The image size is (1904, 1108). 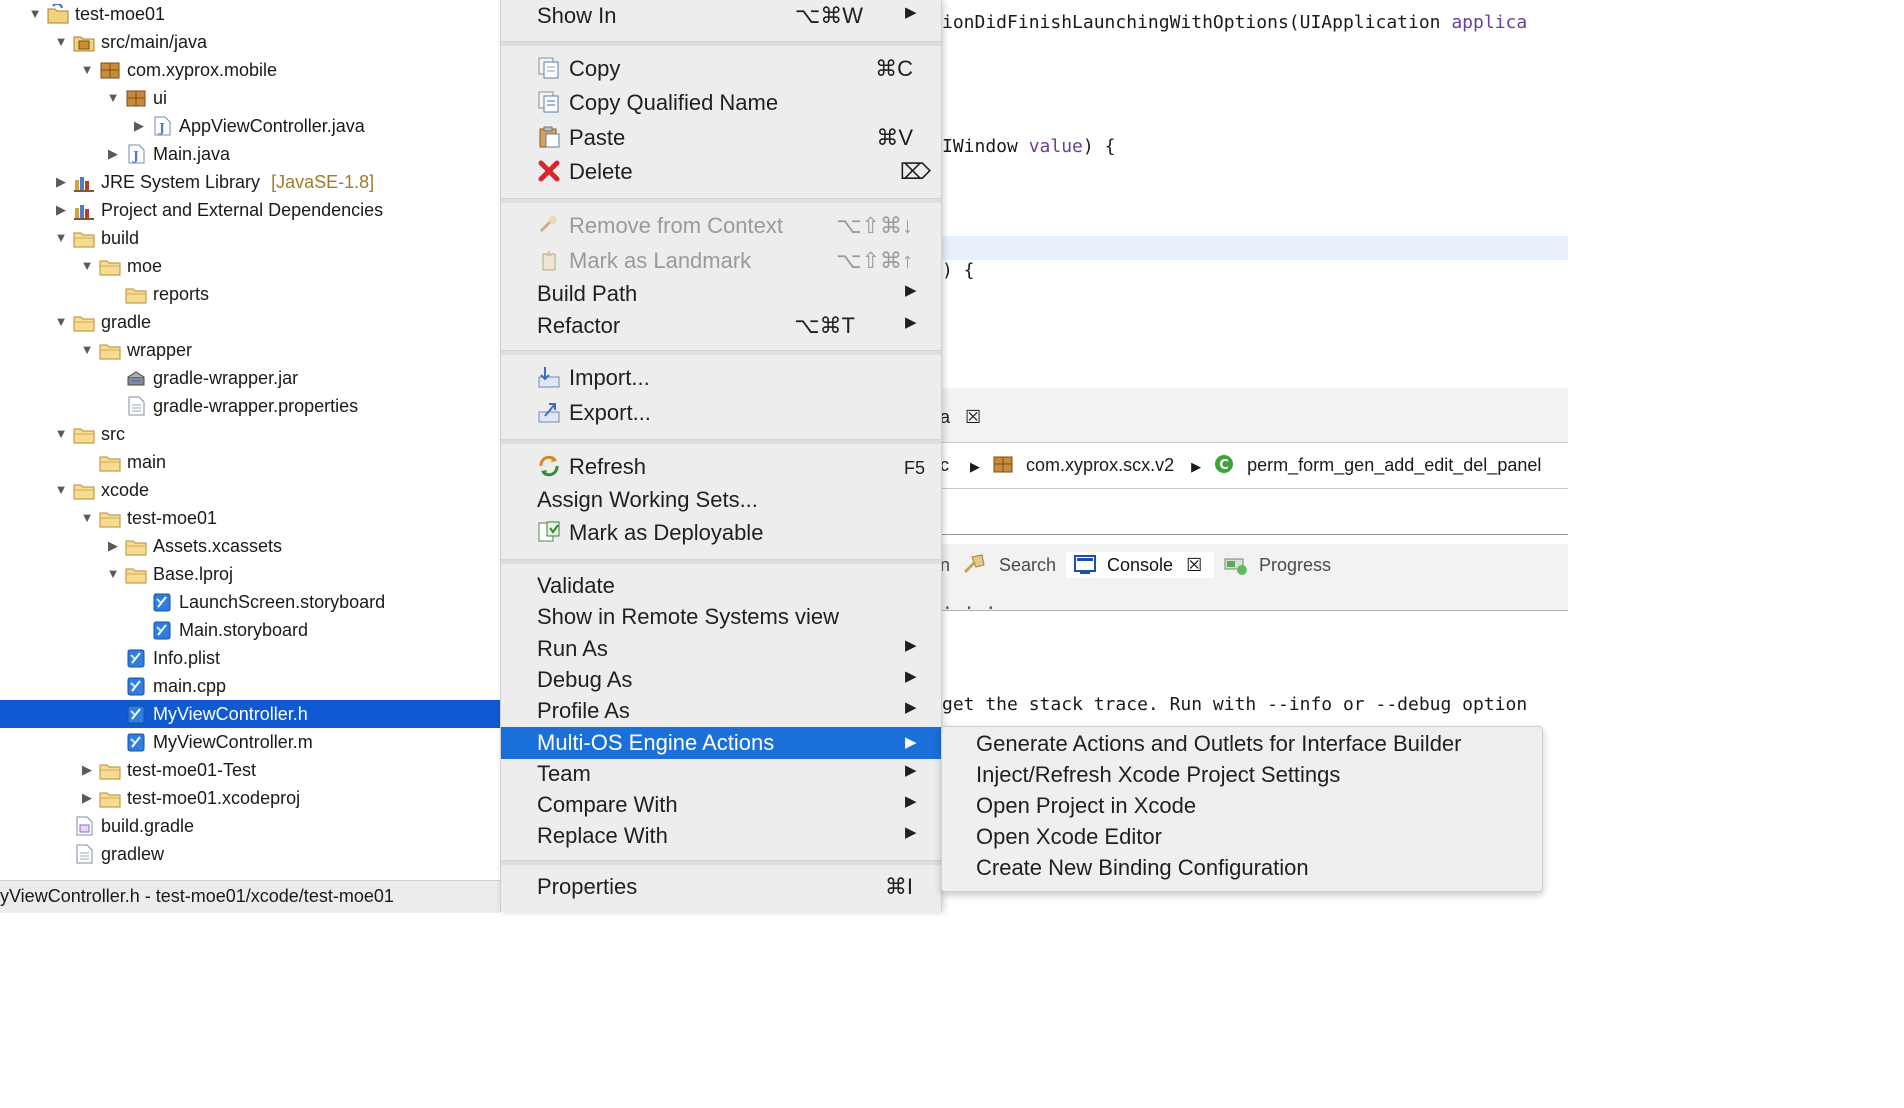 What do you see at coordinates (1009, 565) in the screenshot?
I see `tab-search: Search` at bounding box center [1009, 565].